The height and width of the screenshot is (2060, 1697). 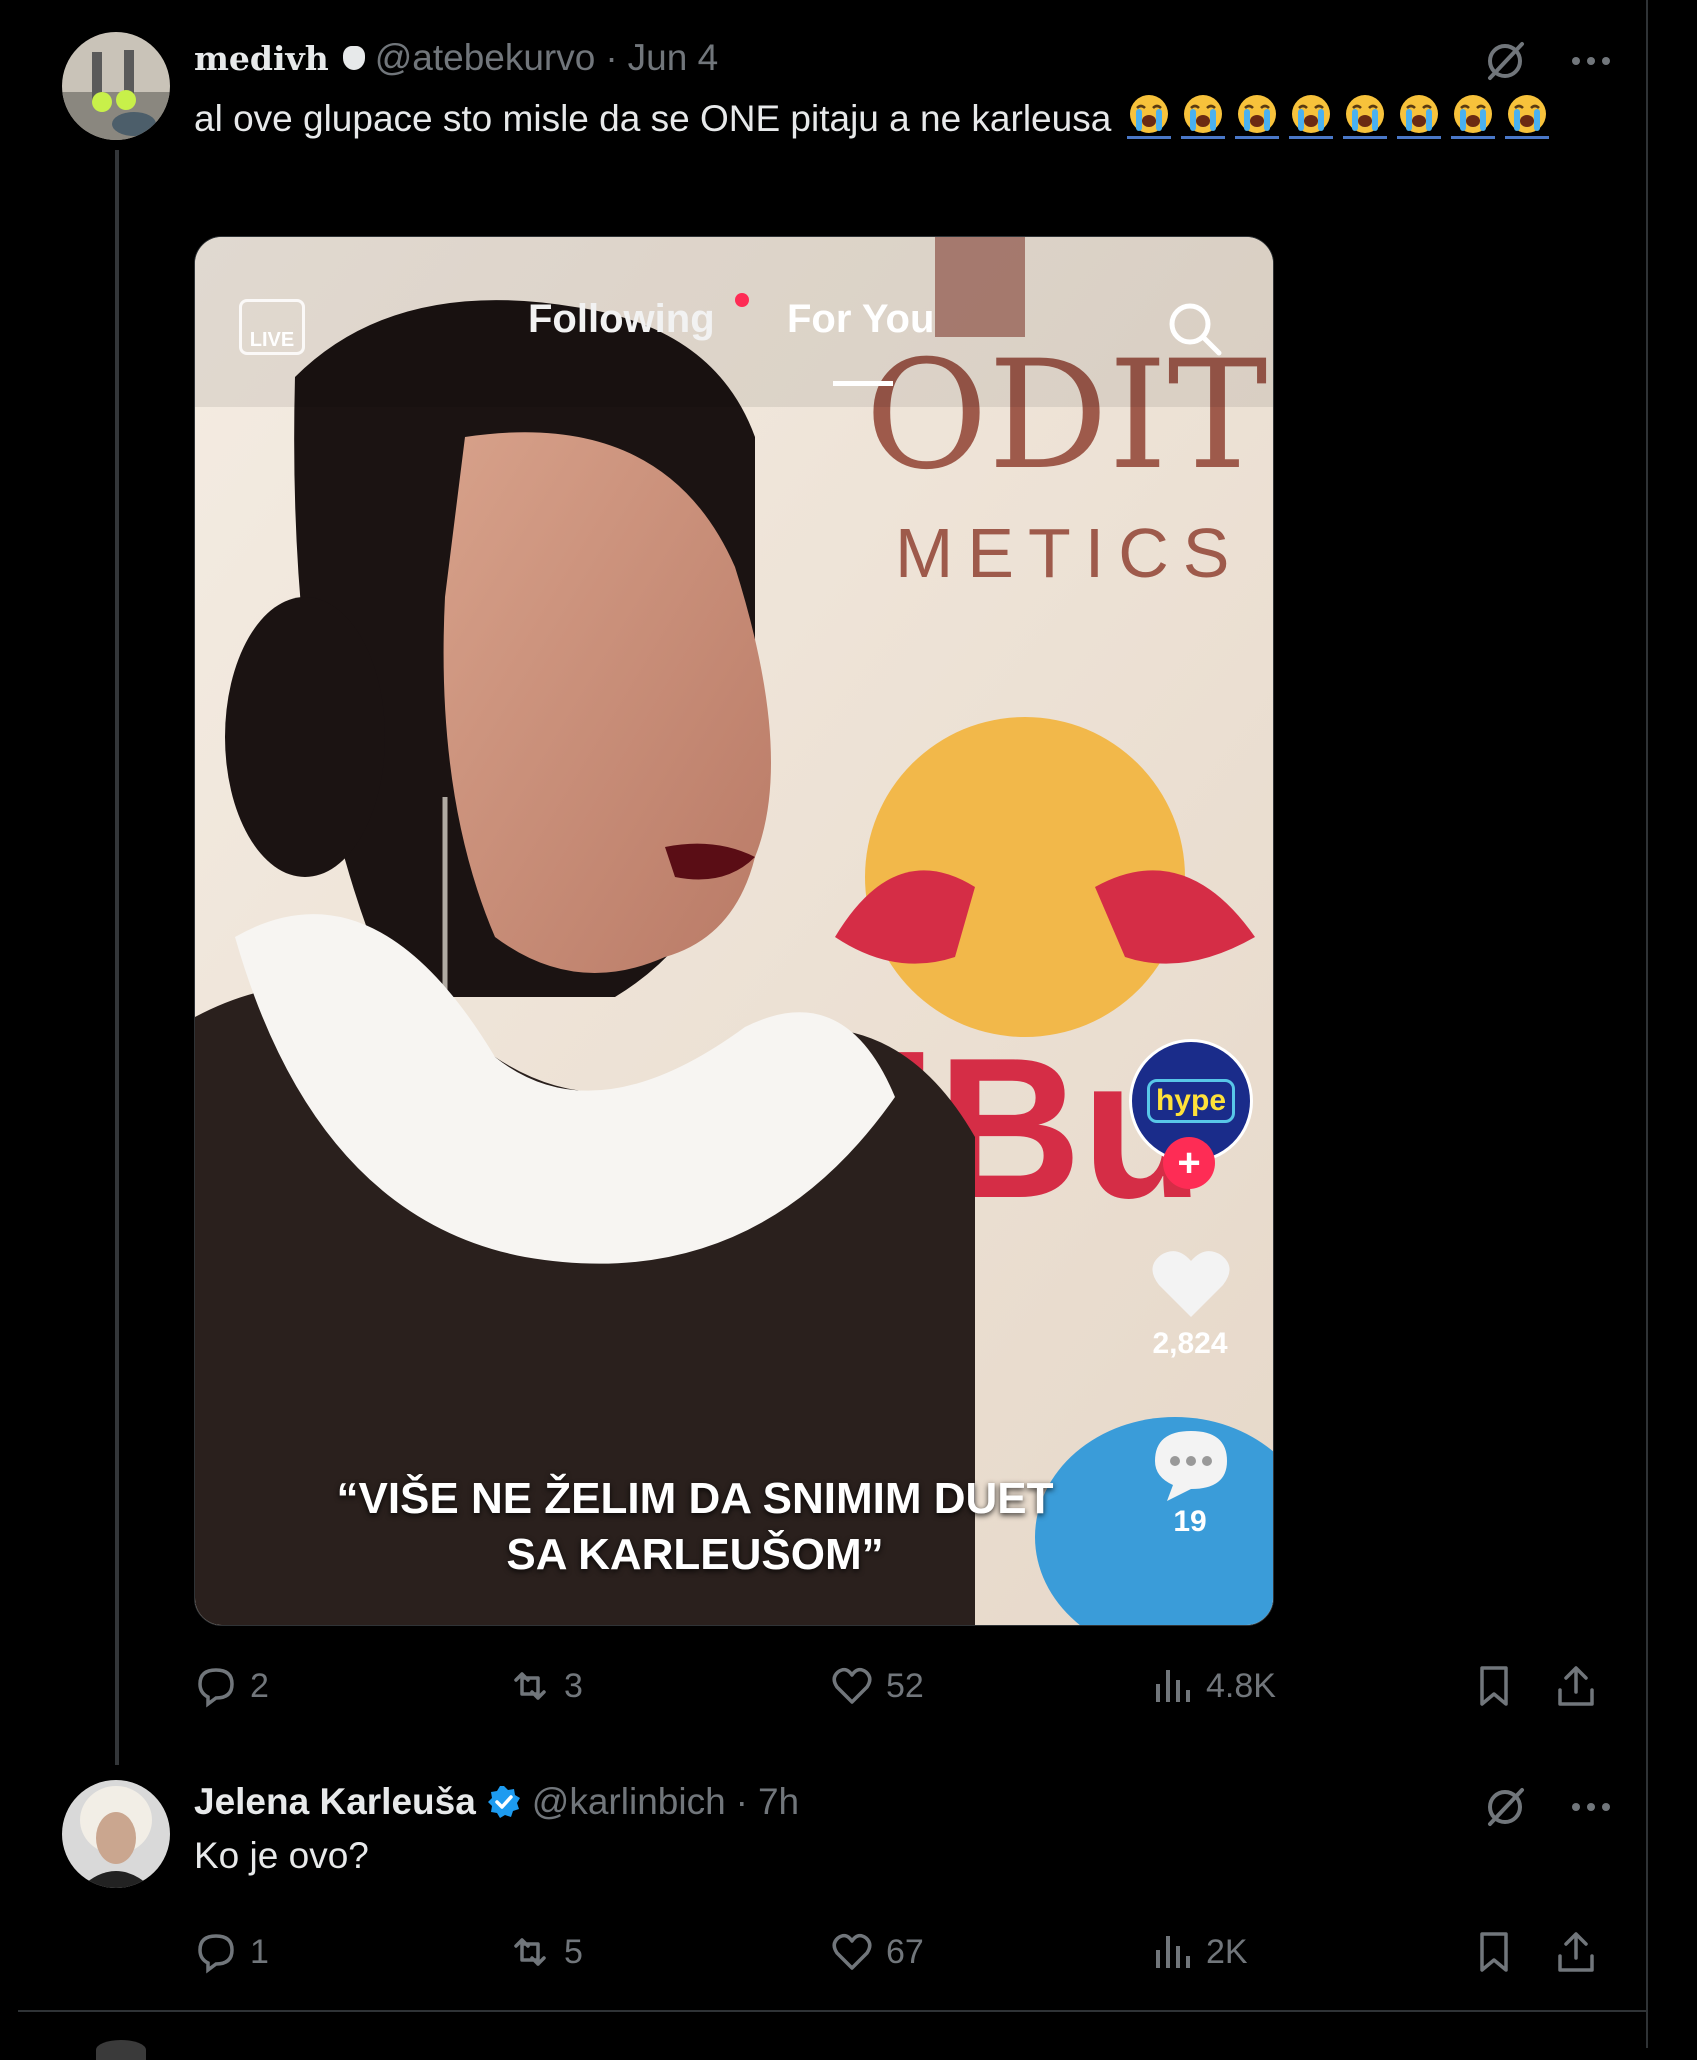 I want to click on views-button: 4.8K, so click(x=1213, y=1686).